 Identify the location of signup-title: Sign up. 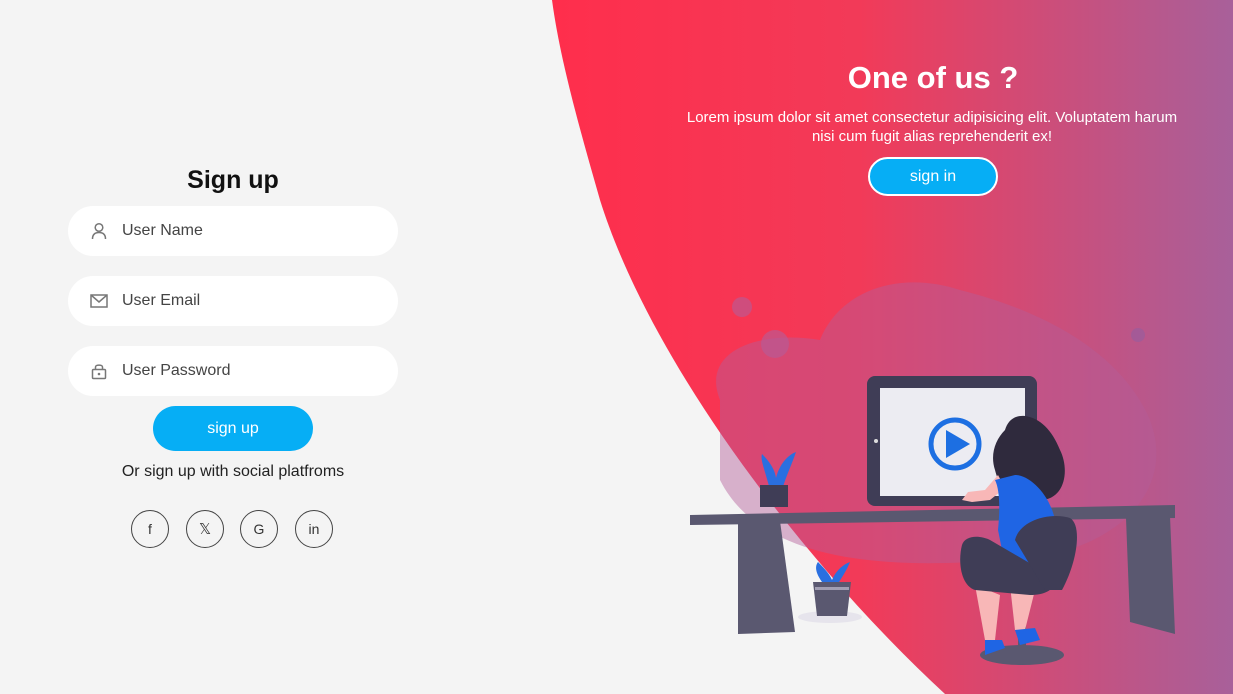
(233, 180).